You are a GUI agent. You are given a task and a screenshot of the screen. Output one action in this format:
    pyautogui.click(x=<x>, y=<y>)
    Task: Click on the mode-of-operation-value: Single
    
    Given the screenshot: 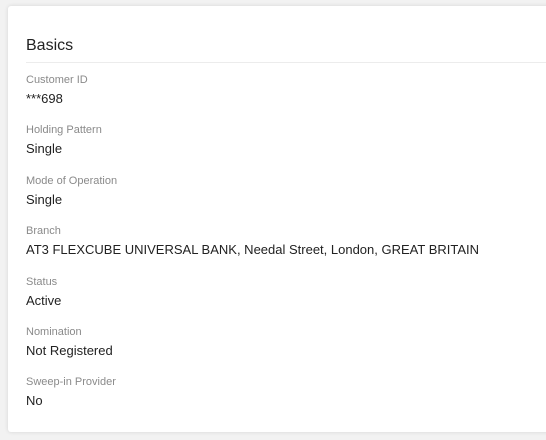 What is the action you would take?
    pyautogui.click(x=44, y=199)
    